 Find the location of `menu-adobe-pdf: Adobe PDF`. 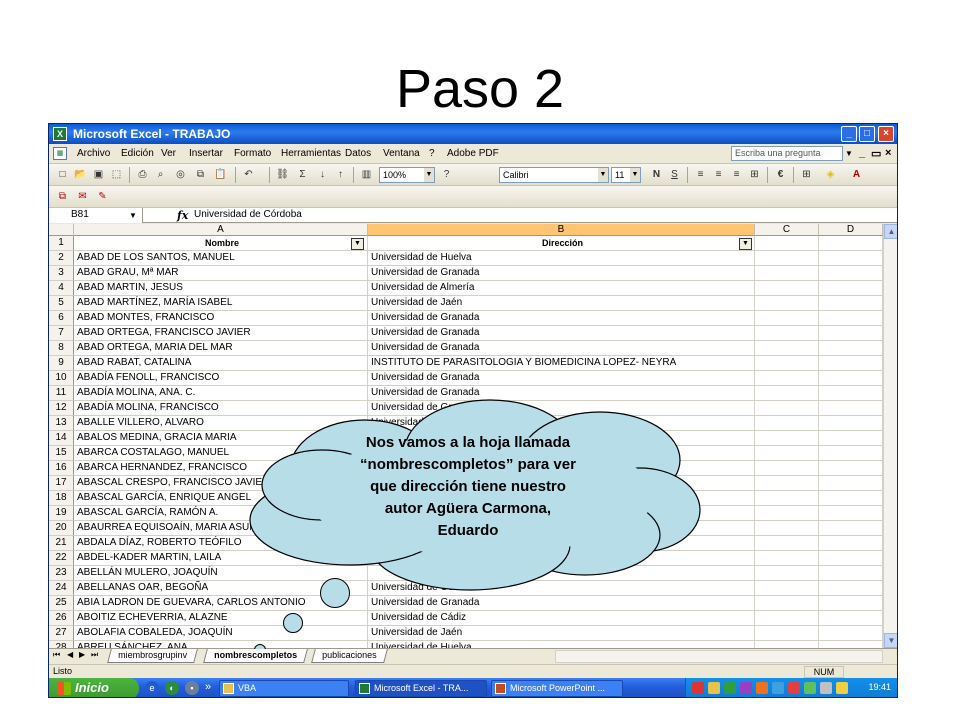

menu-adobe-pdf: Adobe PDF is located at coordinates (473, 153).